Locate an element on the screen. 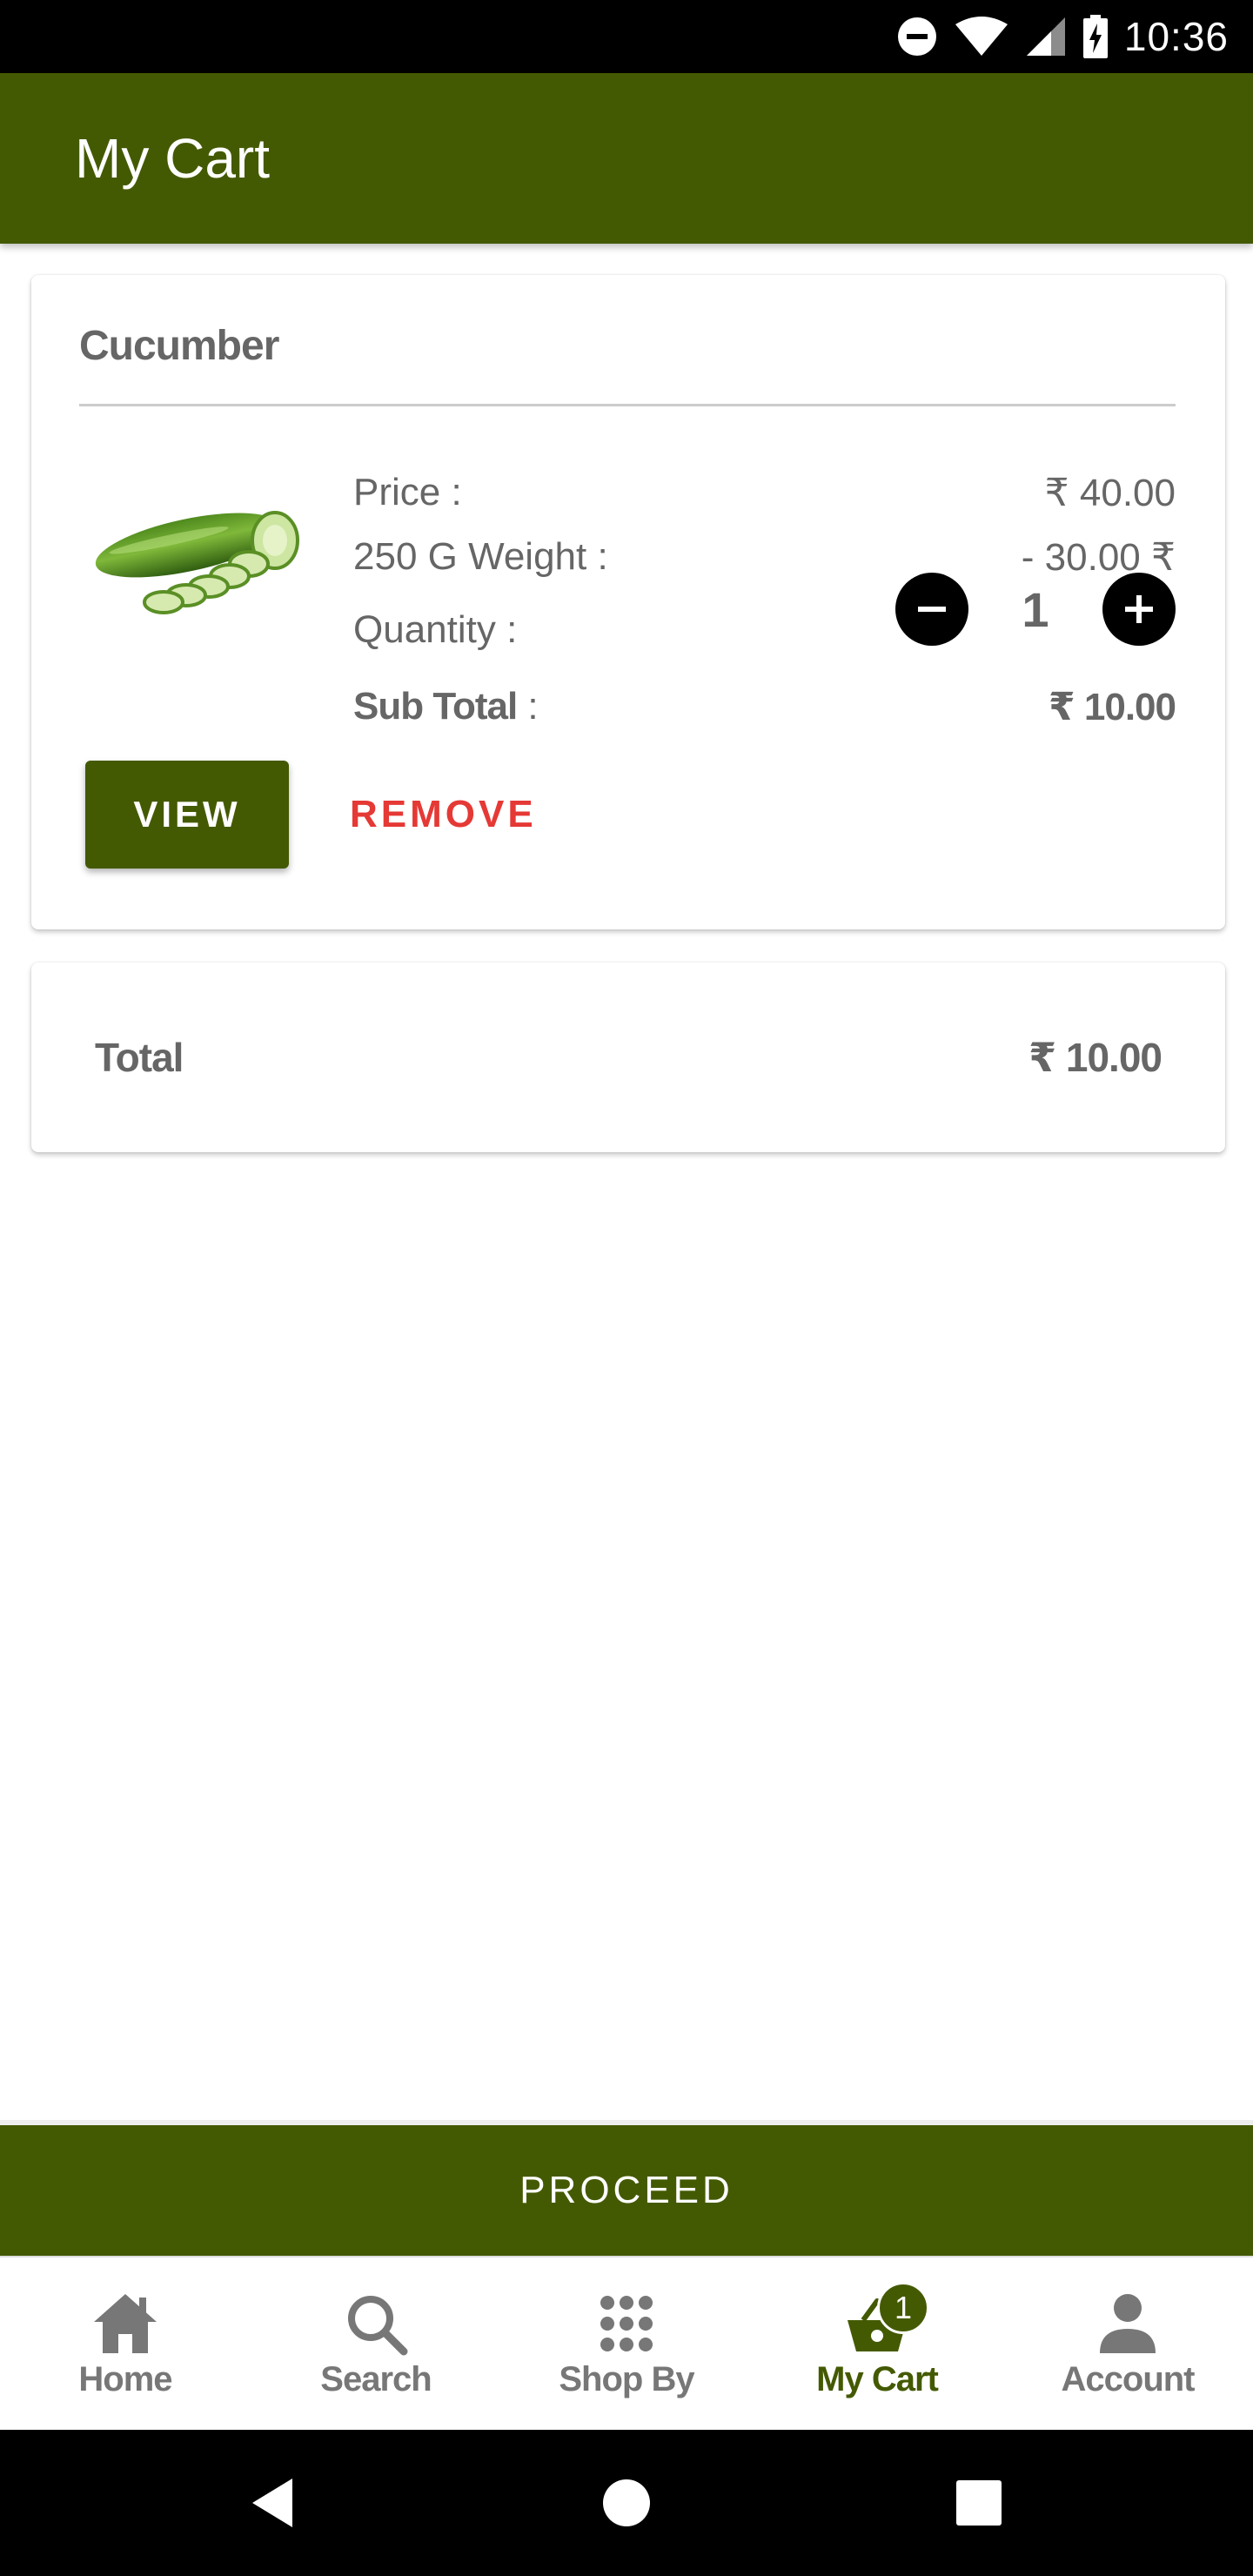 The image size is (1253, 2576). bottom-nav: Home Search Shop By 1 My Cart Account is located at coordinates (626, 2343).